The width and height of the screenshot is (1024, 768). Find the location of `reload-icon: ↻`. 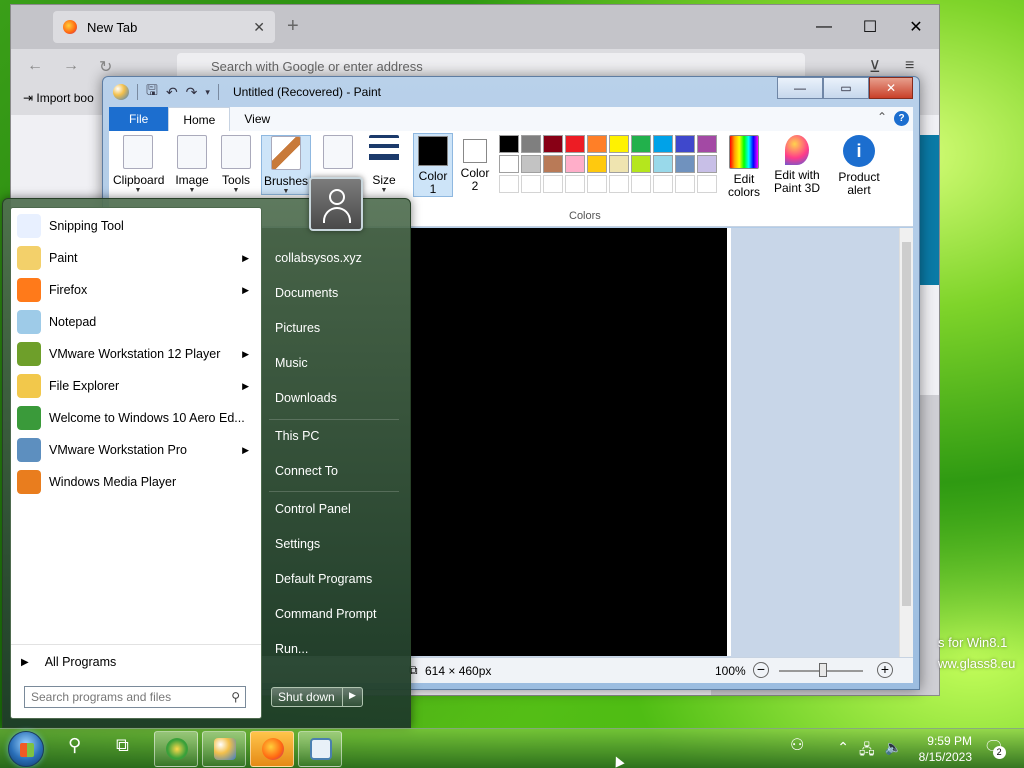

reload-icon: ↻ is located at coordinates (105, 67).